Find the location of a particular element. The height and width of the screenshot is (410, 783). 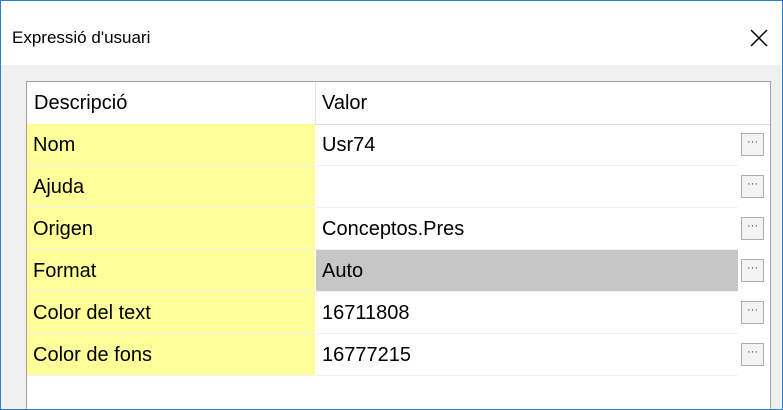

close-icon is located at coordinates (759, 38).